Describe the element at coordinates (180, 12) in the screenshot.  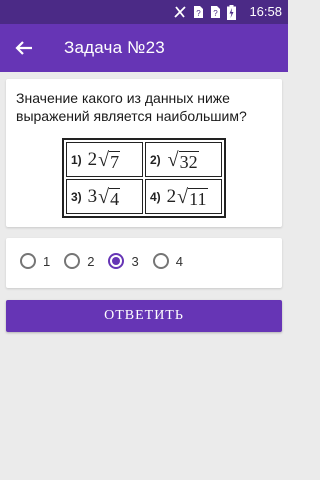
I see `mute-icon` at that location.